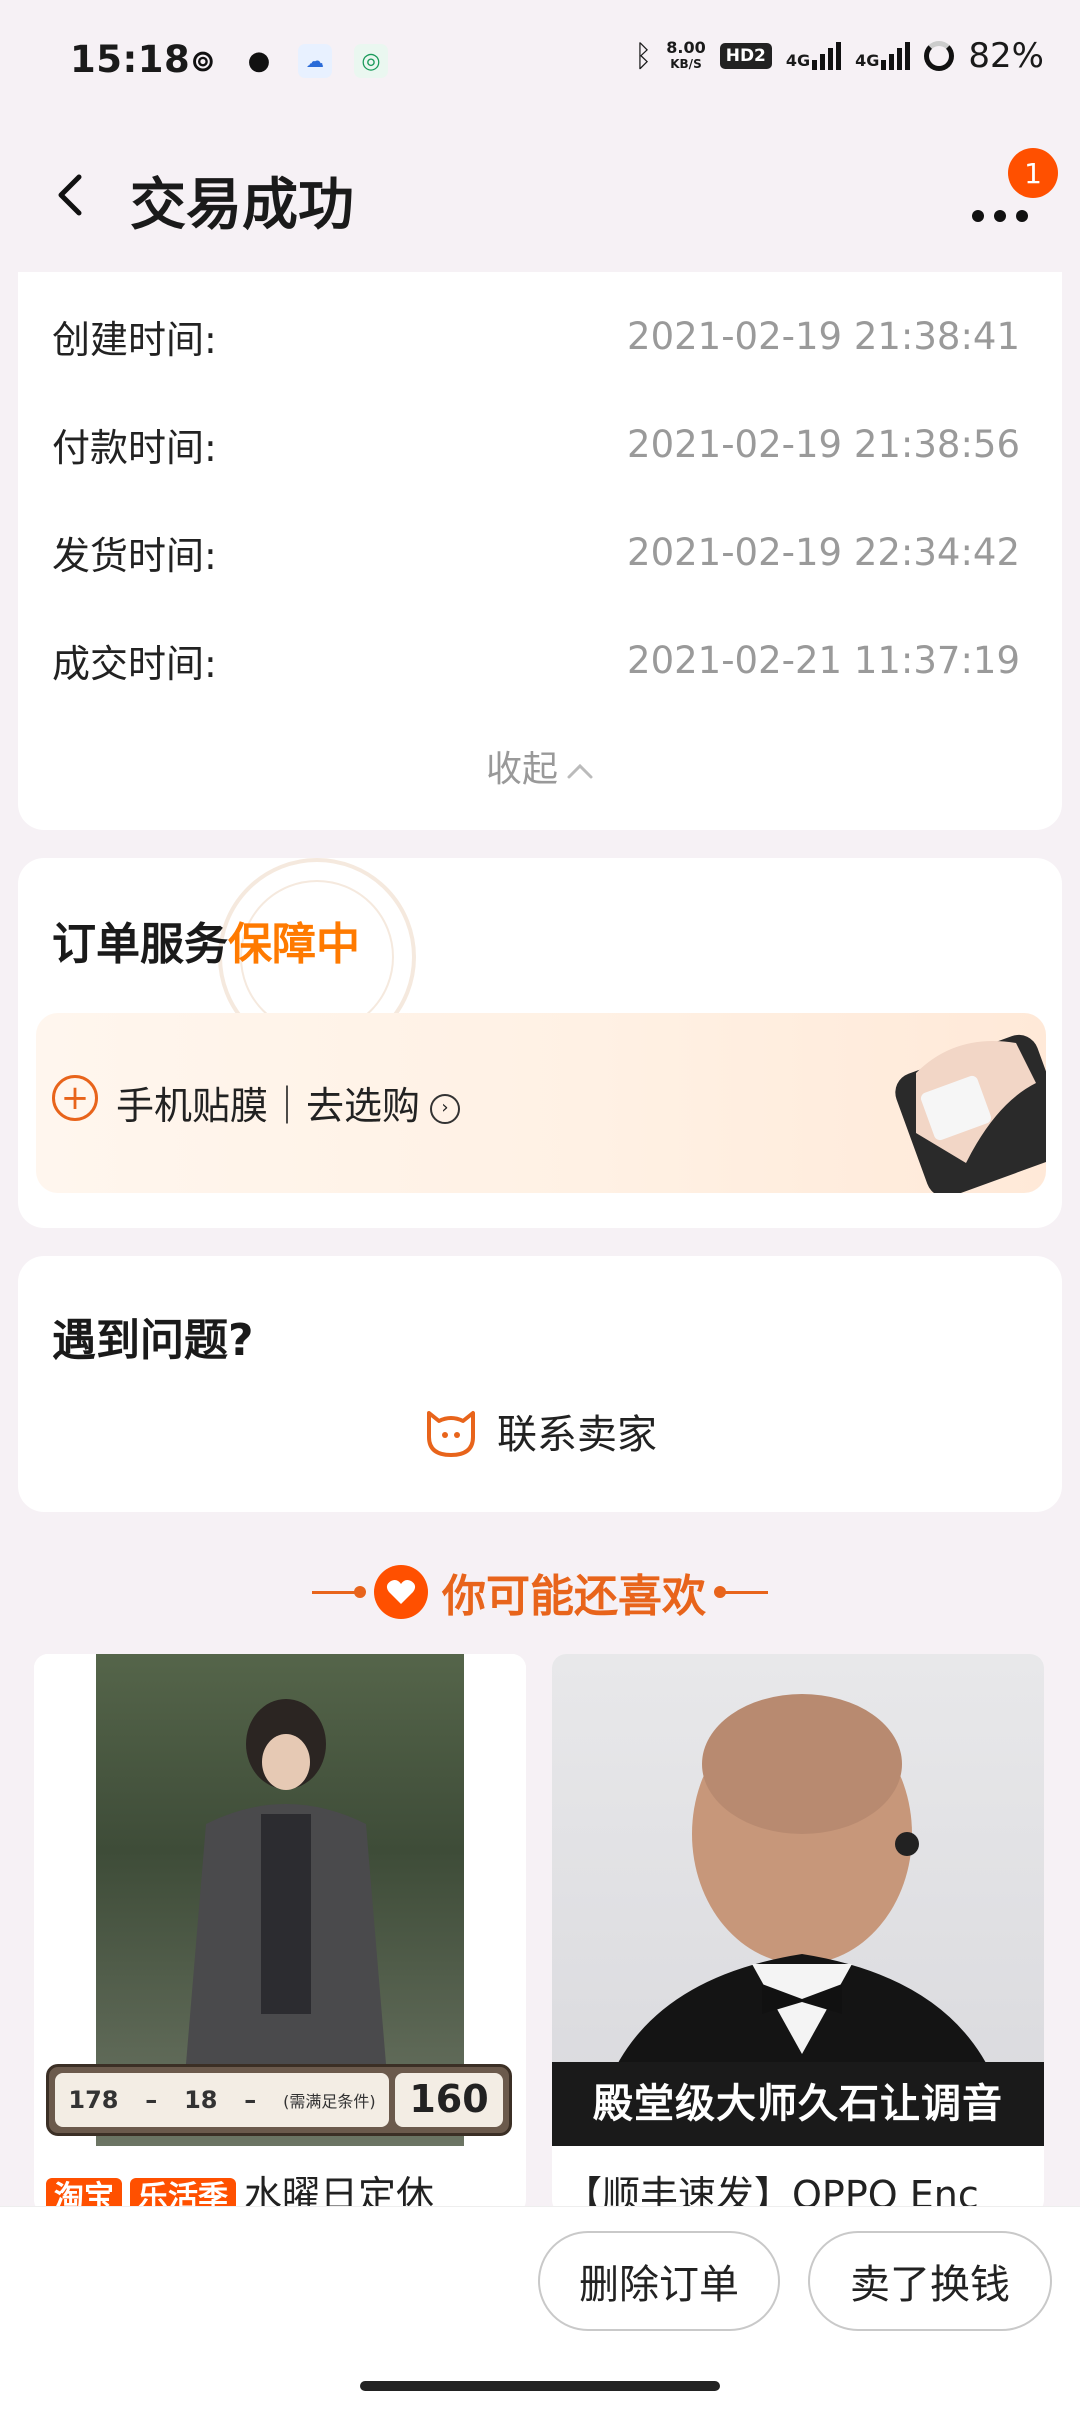 Image resolution: width=1080 pixels, height=2413 pixels. Describe the element at coordinates (536, 336) in the screenshot. I see `time-row-created: 创建时间: 2021-02-19 21:38:41` at that location.